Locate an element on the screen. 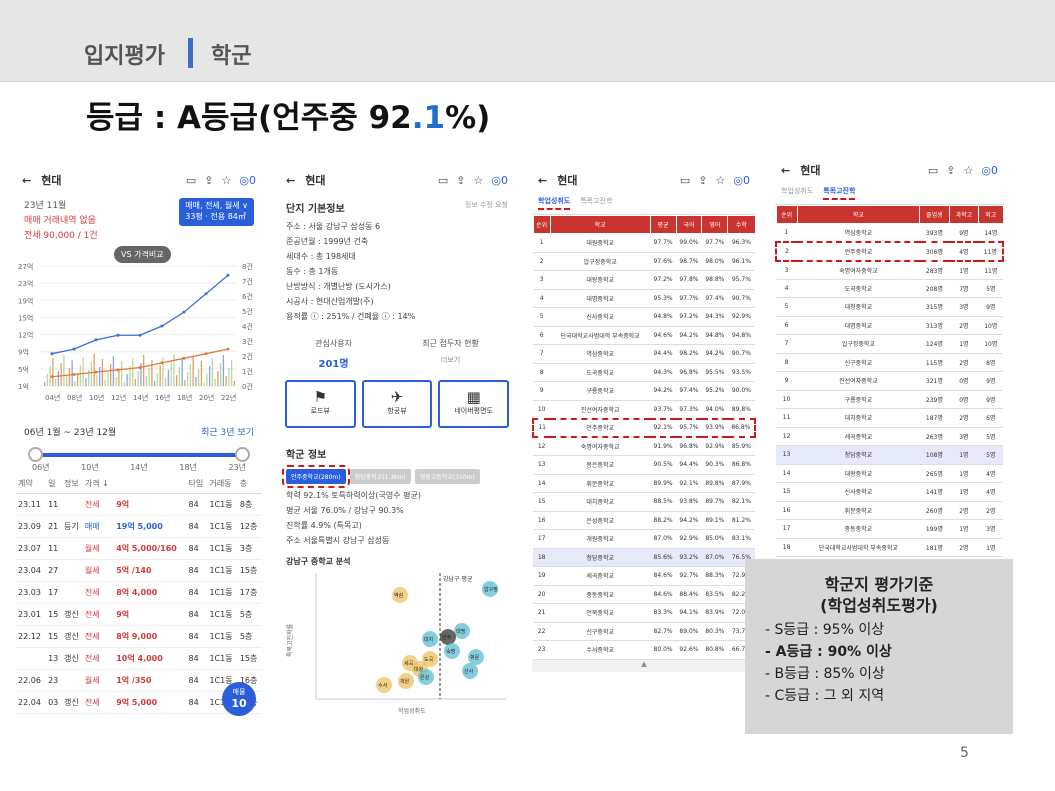 The image size is (1055, 791). rank-cell: 108명 is located at coordinates (934, 455).